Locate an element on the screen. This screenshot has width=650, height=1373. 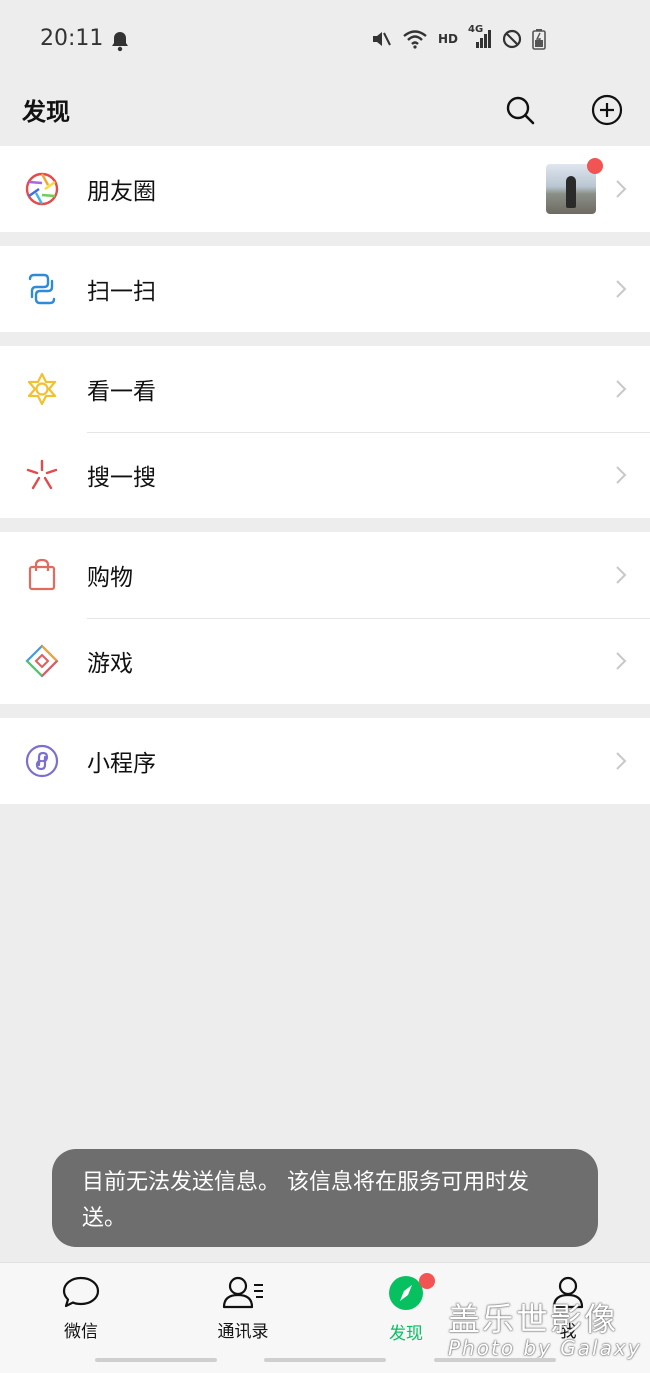
shopping-bag-icon is located at coordinates (42, 574).